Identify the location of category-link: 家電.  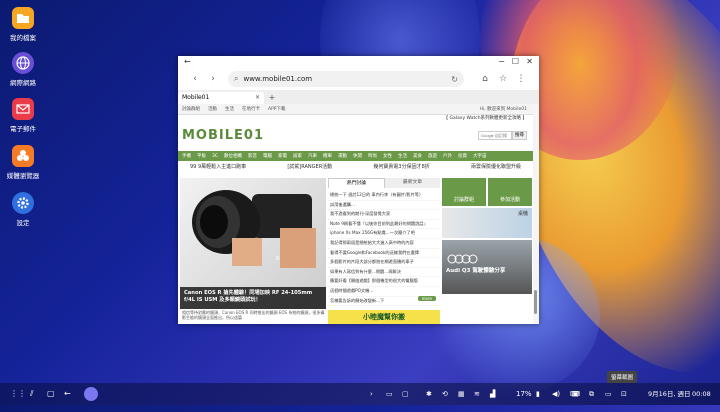
(282, 156).